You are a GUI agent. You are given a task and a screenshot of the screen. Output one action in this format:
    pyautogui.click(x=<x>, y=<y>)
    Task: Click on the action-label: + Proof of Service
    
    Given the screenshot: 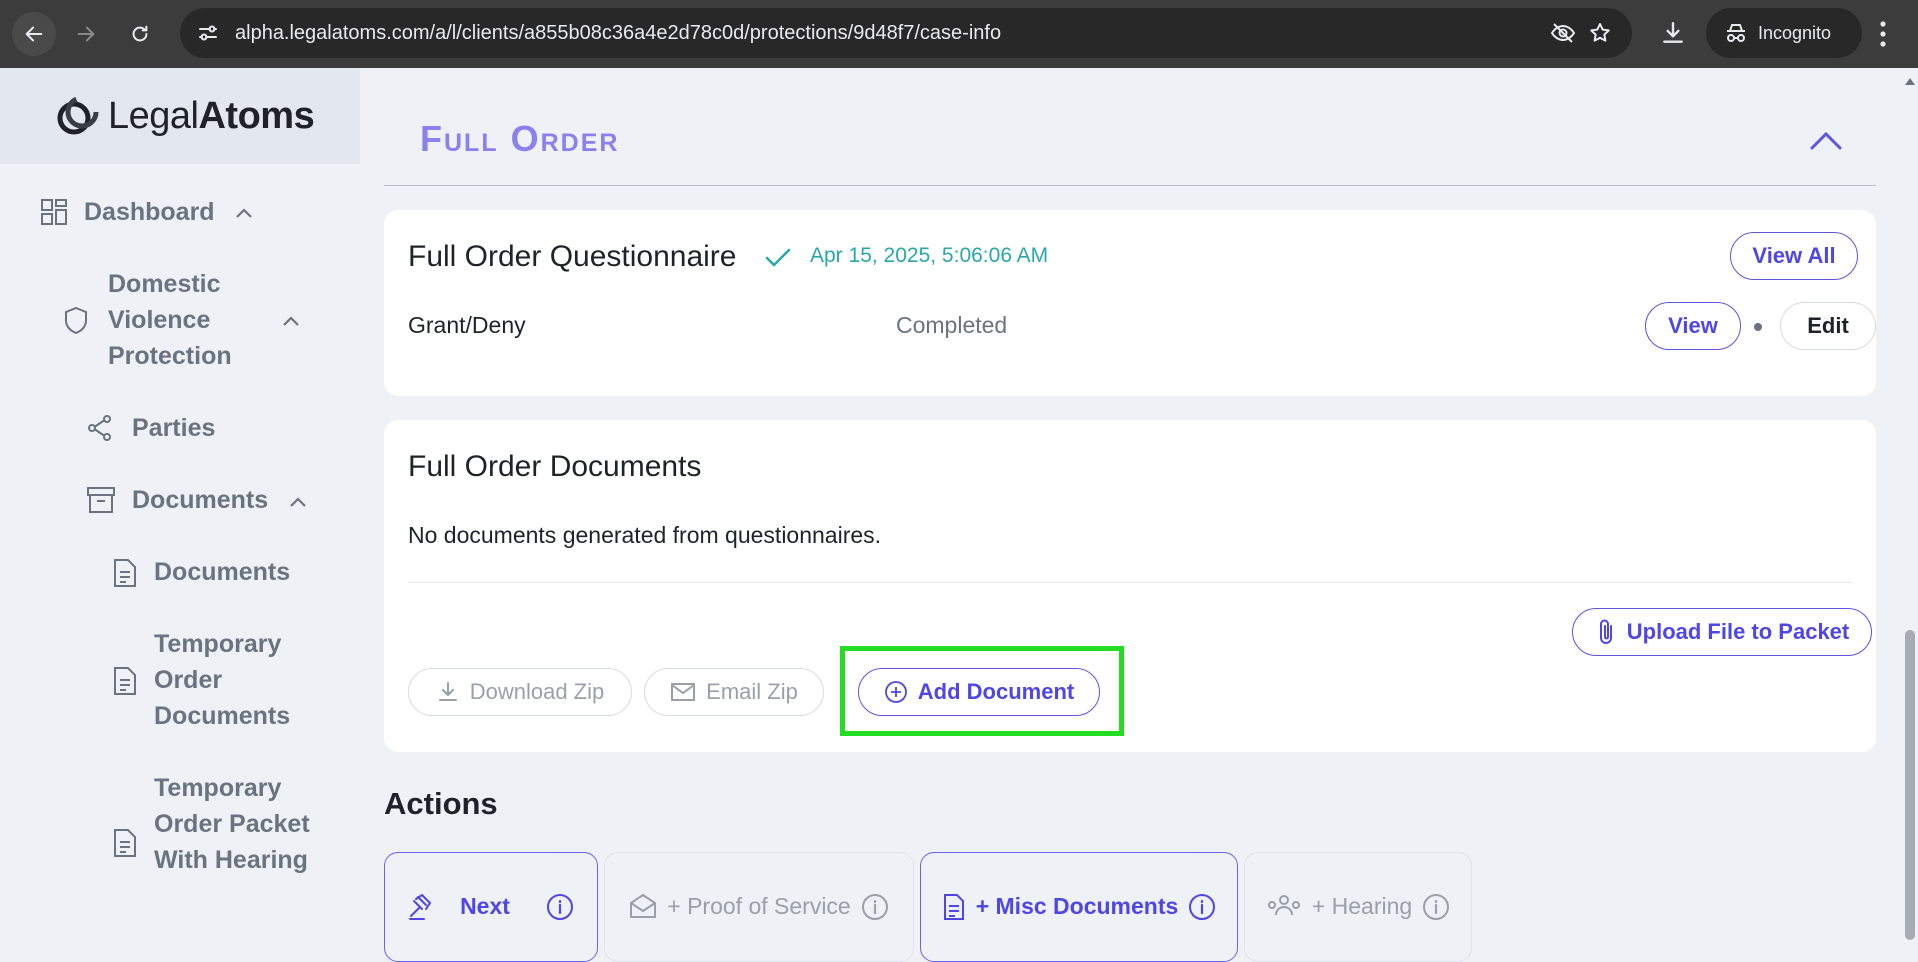 What is the action you would take?
    pyautogui.click(x=759, y=906)
    